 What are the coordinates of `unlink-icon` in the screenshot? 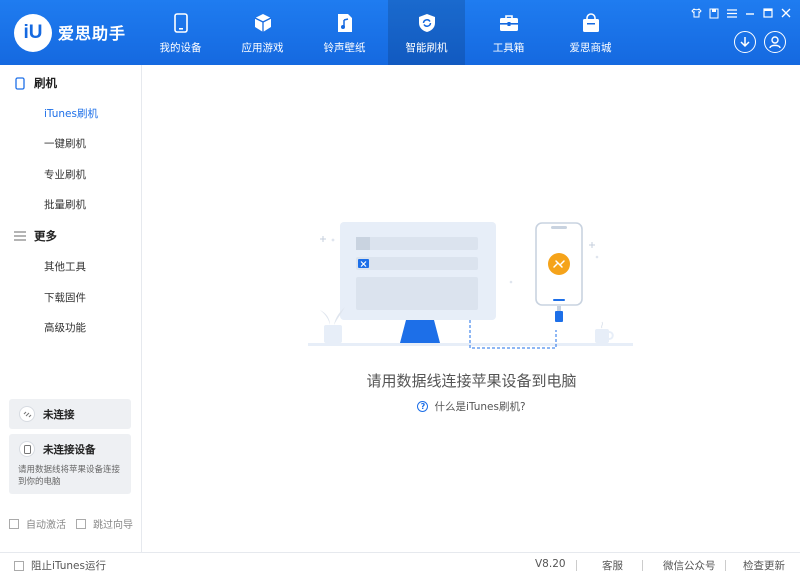 It's located at (27, 414).